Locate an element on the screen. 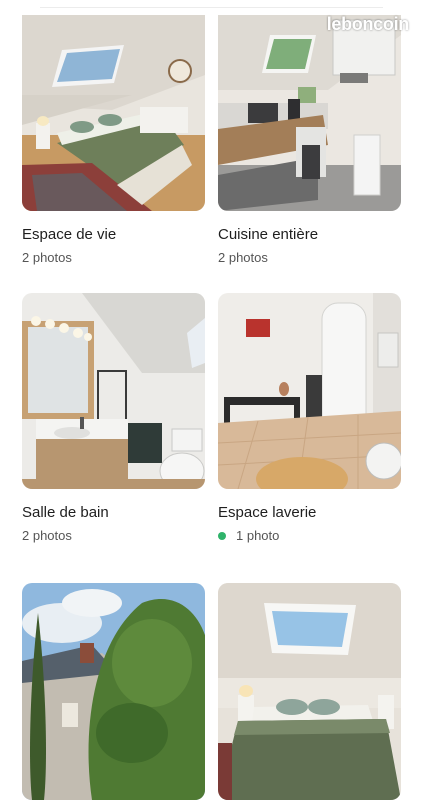 The width and height of the screenshot is (423, 800). photo-count: 1 photo is located at coordinates (309, 536).